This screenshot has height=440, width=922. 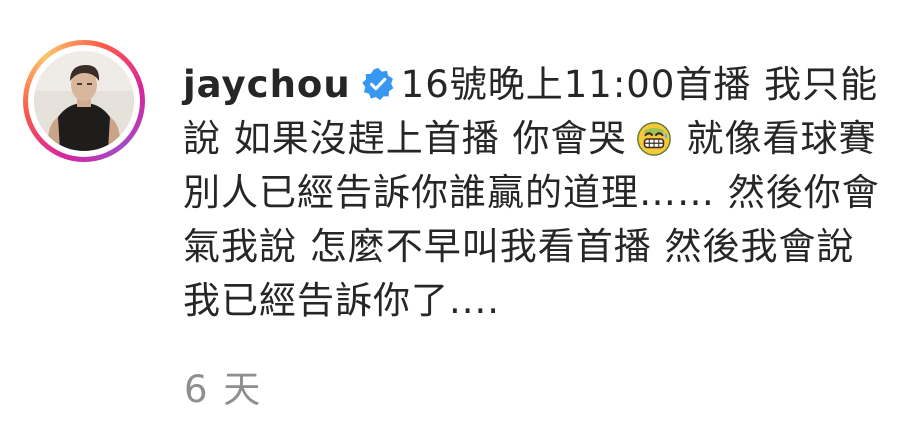 What do you see at coordinates (223, 390) in the screenshot?
I see `post-timestamp: 6 天` at bounding box center [223, 390].